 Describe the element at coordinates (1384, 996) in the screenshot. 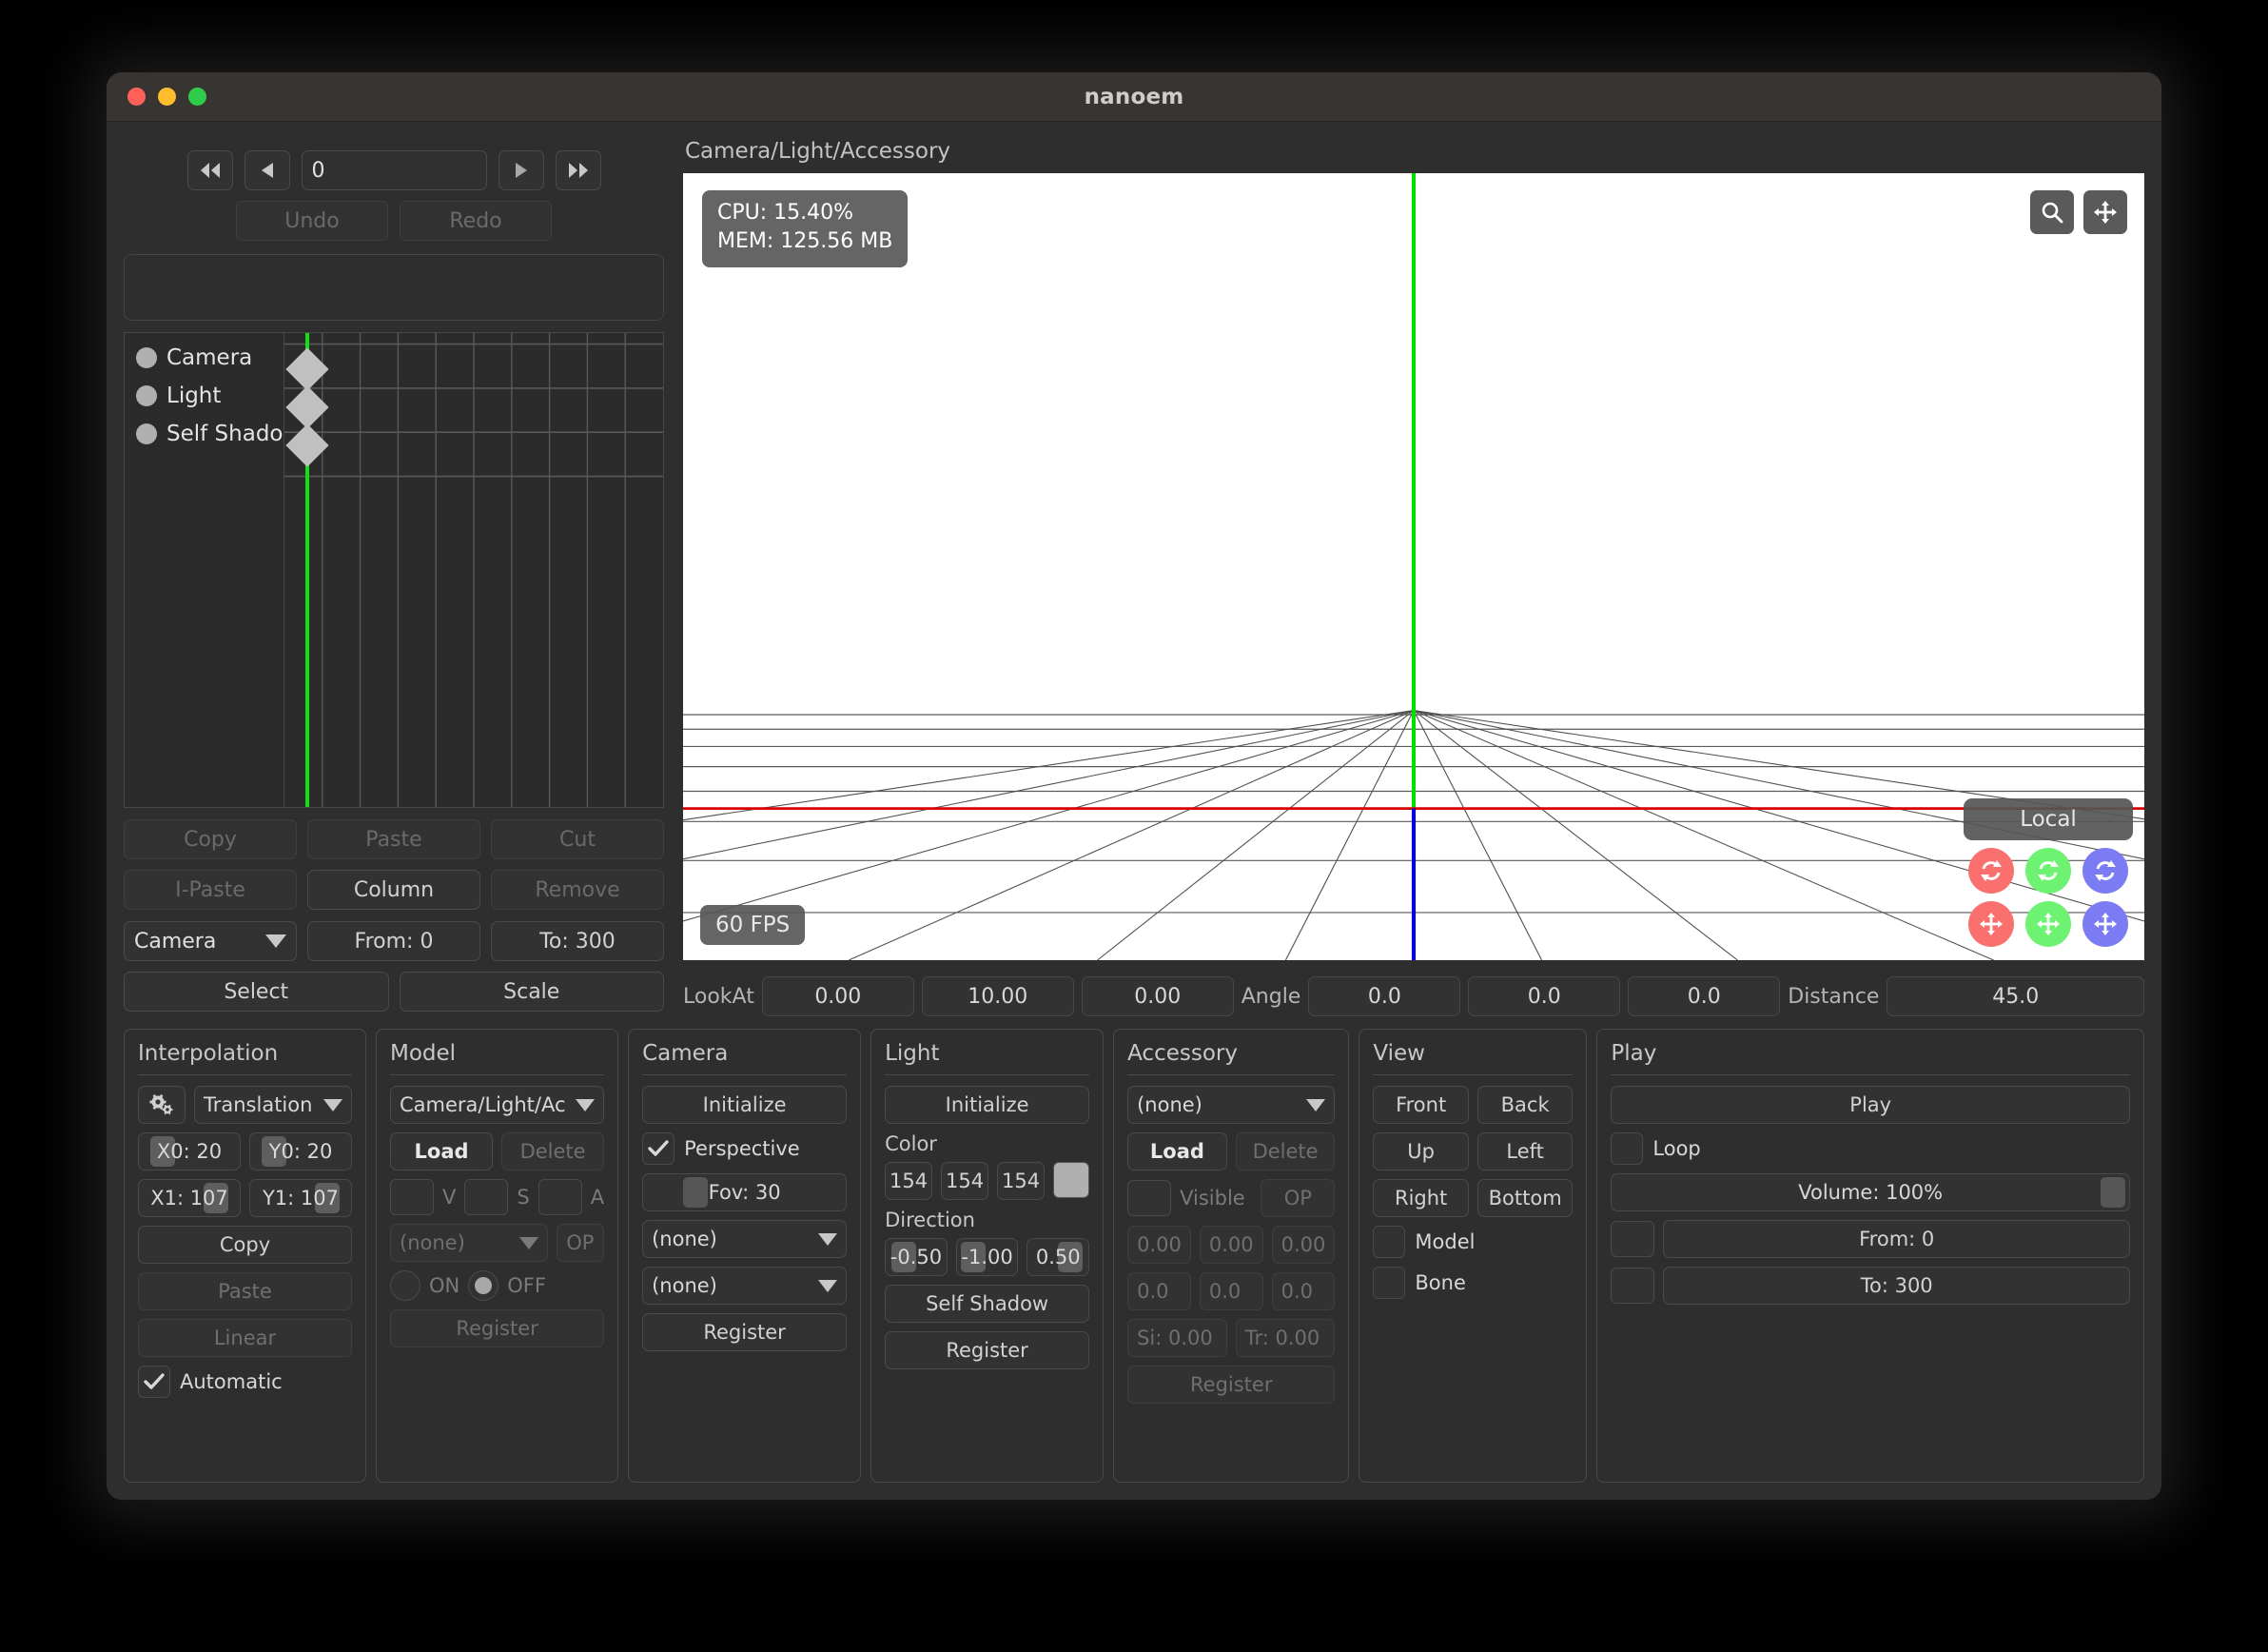

I see `angle-x-field: 0.0` at that location.